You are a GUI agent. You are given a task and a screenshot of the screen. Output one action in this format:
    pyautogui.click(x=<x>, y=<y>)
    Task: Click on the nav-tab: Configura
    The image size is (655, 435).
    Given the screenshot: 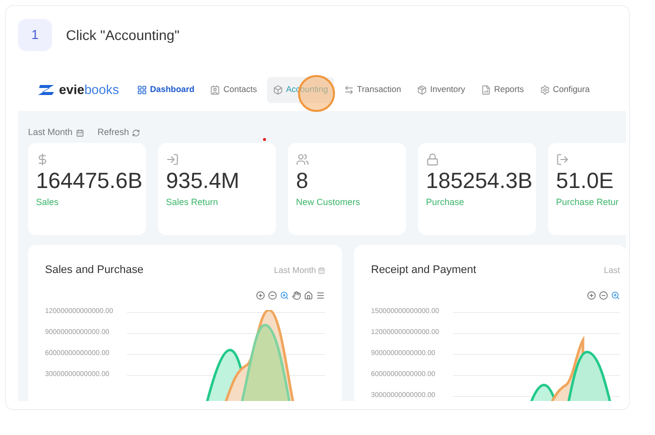 What is the action you would take?
    pyautogui.click(x=565, y=89)
    